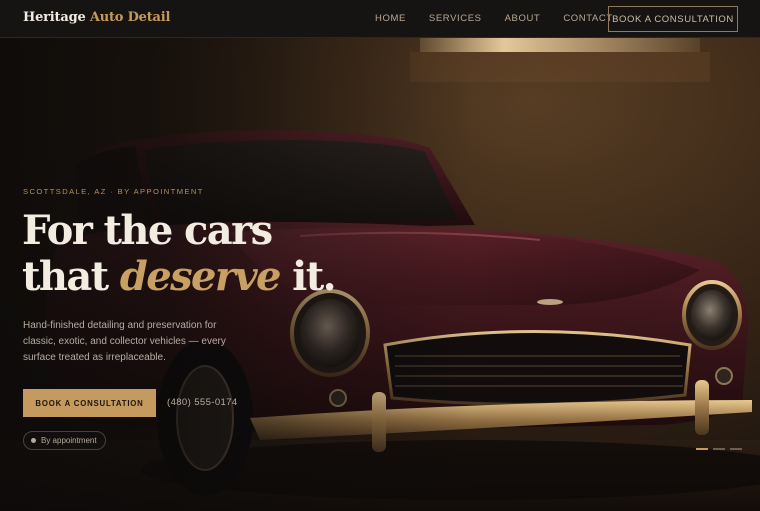 This screenshot has width=760, height=511. I want to click on hero-eyebrow: SCOTTSDALE, AZ · BY APPOINTMENT, so click(113, 191).